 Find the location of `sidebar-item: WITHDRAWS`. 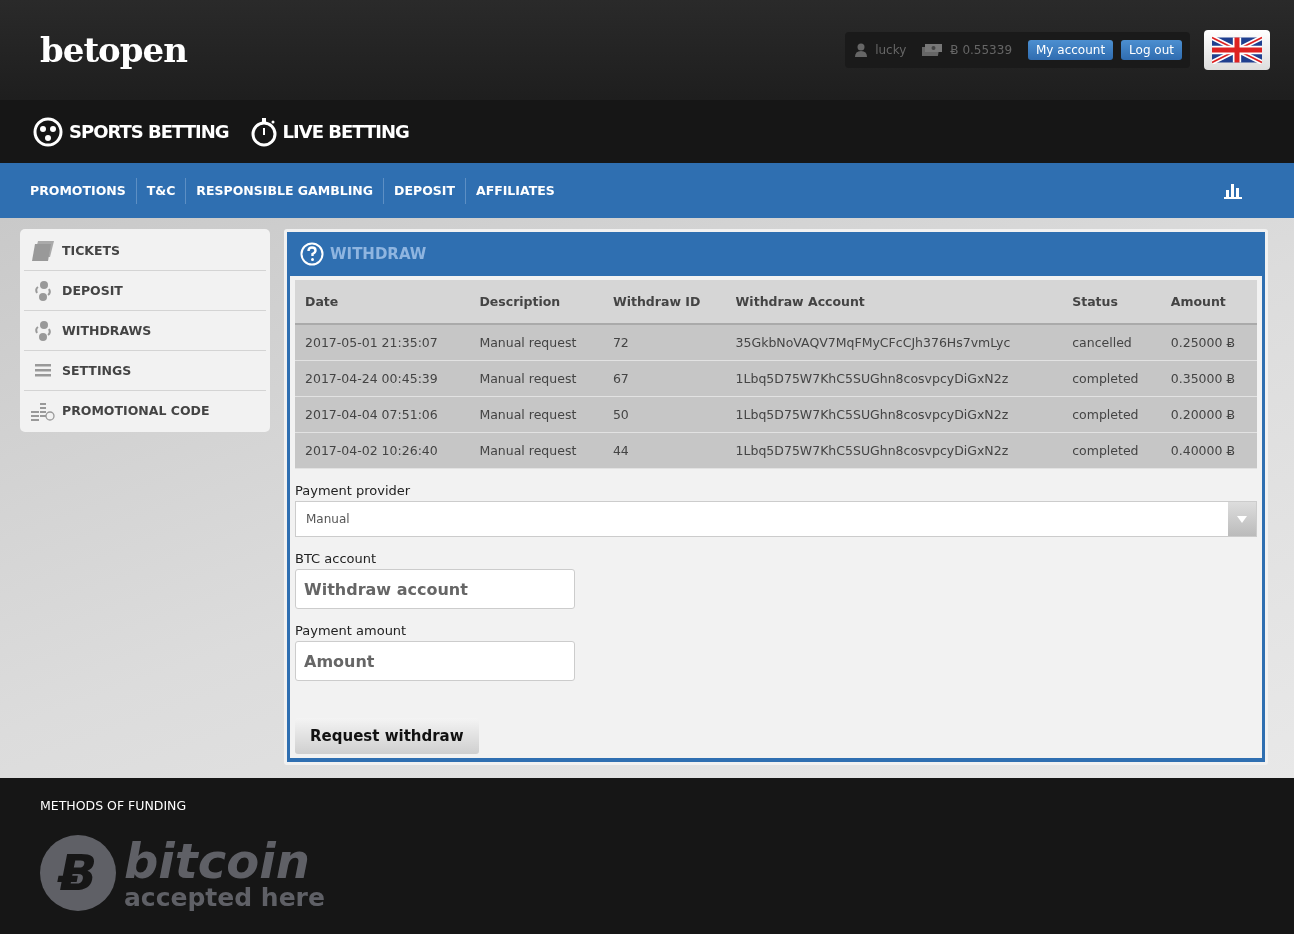

sidebar-item: WITHDRAWS is located at coordinates (145, 331).